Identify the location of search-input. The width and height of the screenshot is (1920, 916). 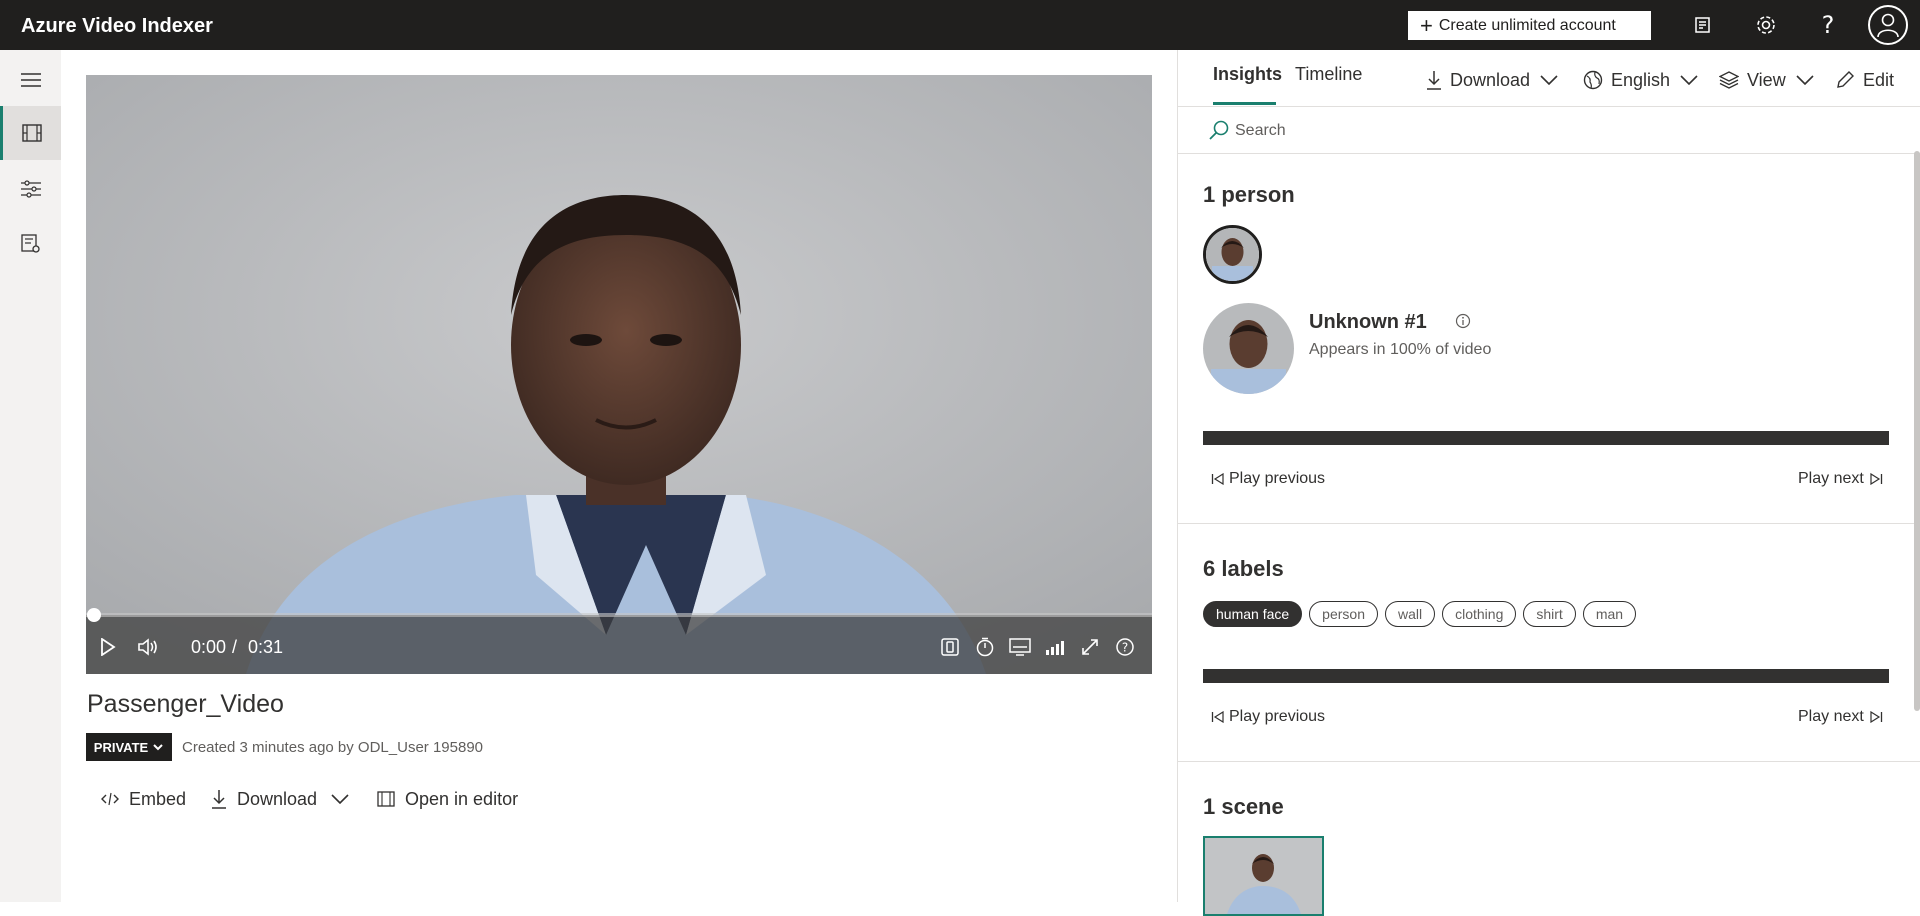
(1535, 131).